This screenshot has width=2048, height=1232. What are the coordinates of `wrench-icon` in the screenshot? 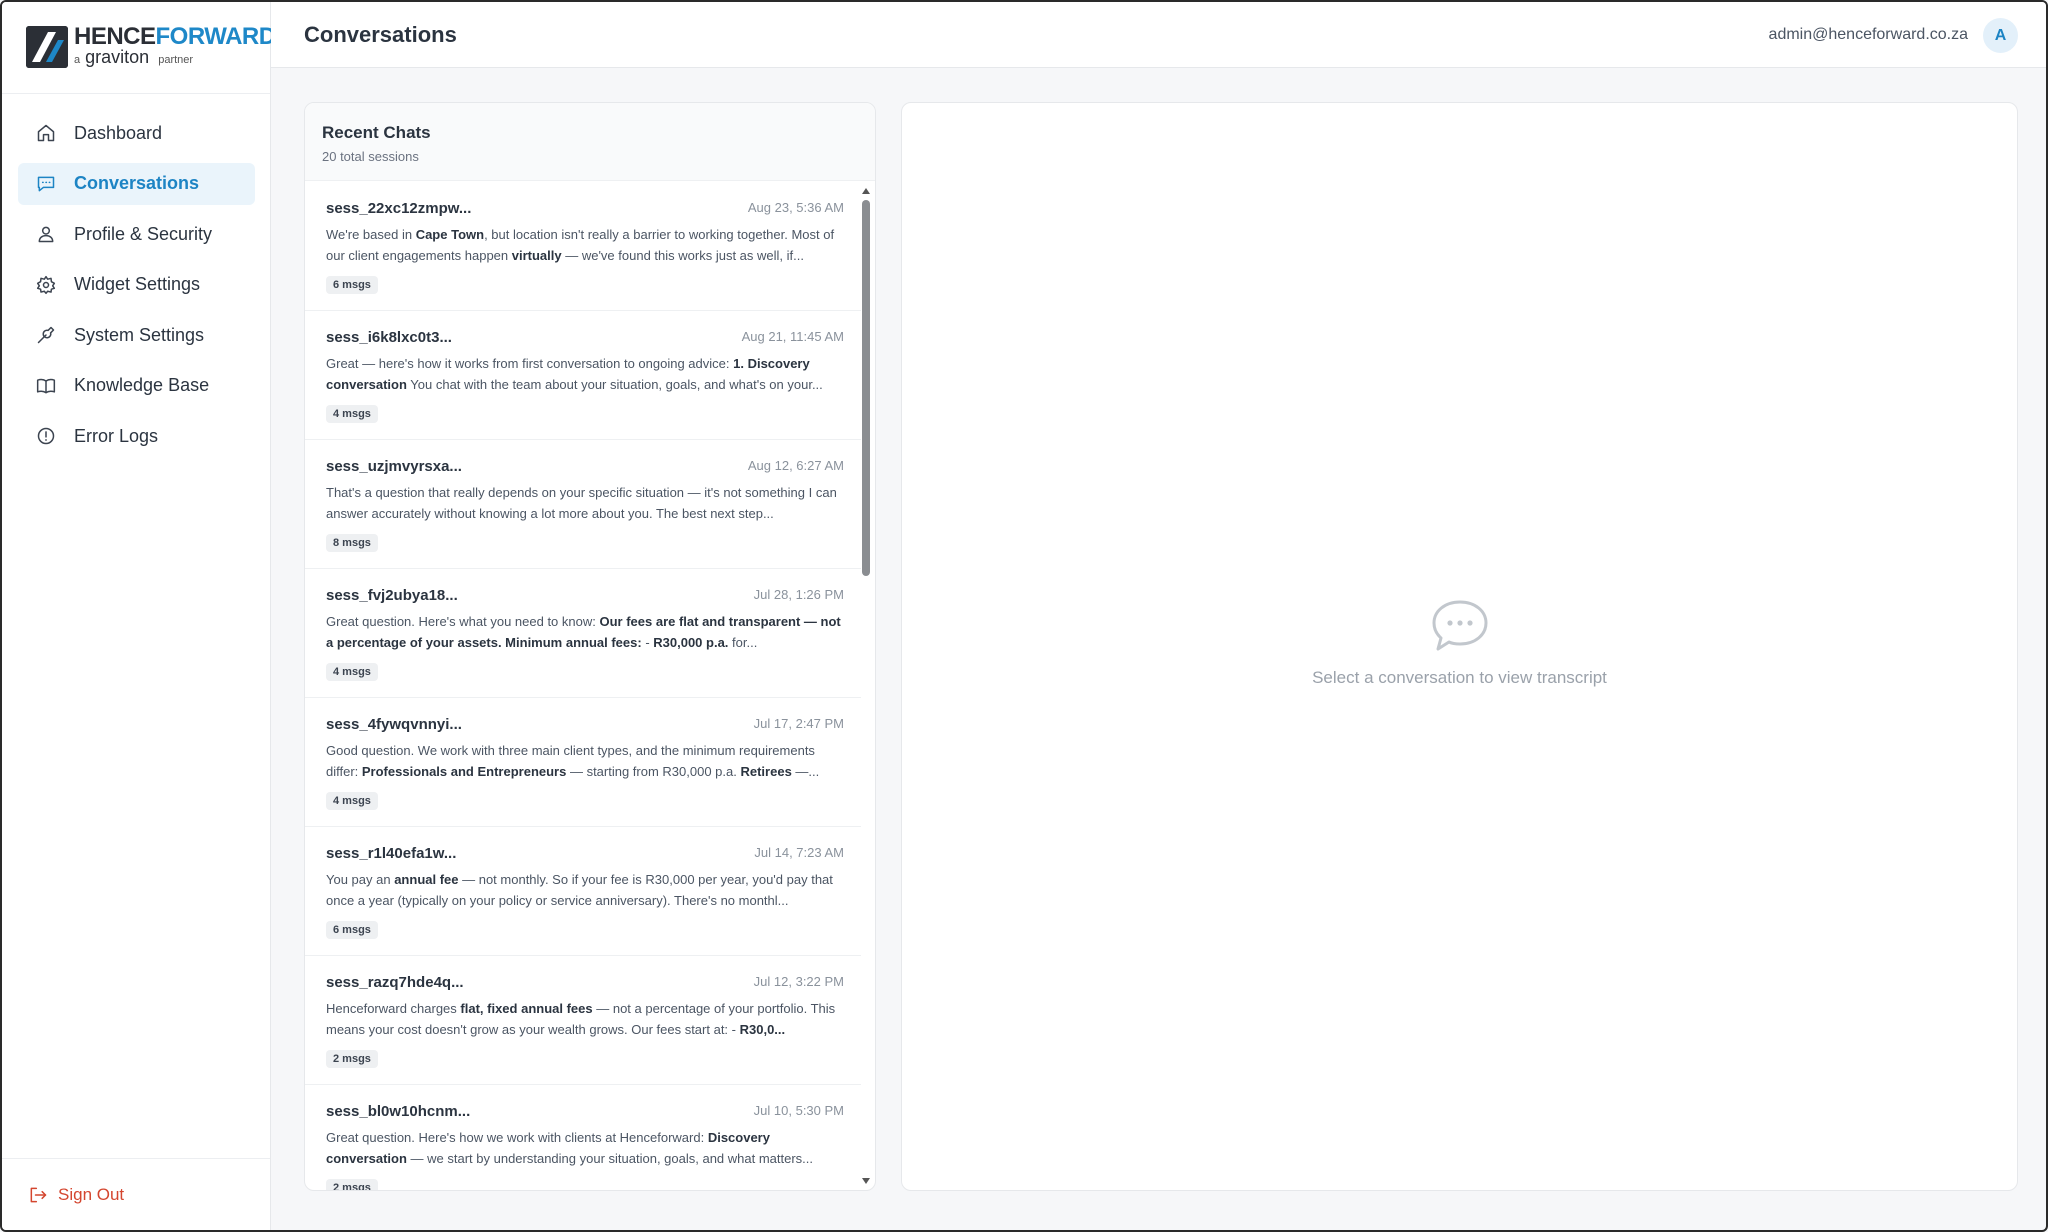 It's located at (46, 335).